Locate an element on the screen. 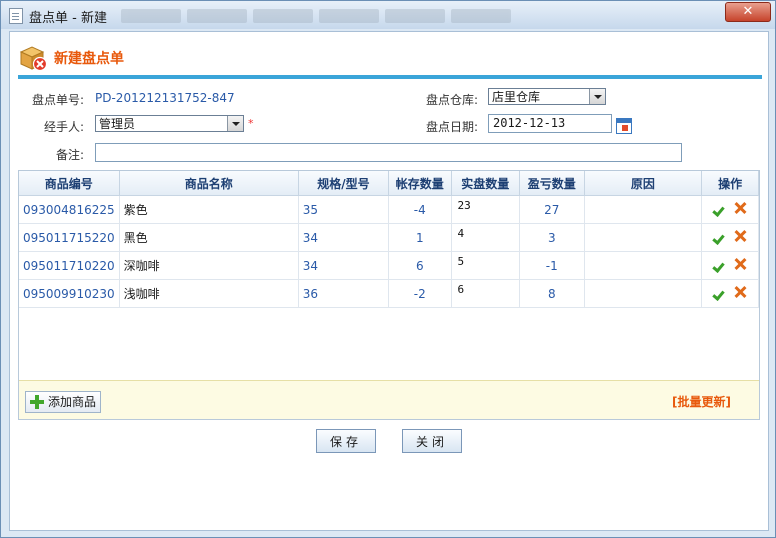 The height and width of the screenshot is (538, 776). cell-actual-qty: 5 is located at coordinates (486, 265).